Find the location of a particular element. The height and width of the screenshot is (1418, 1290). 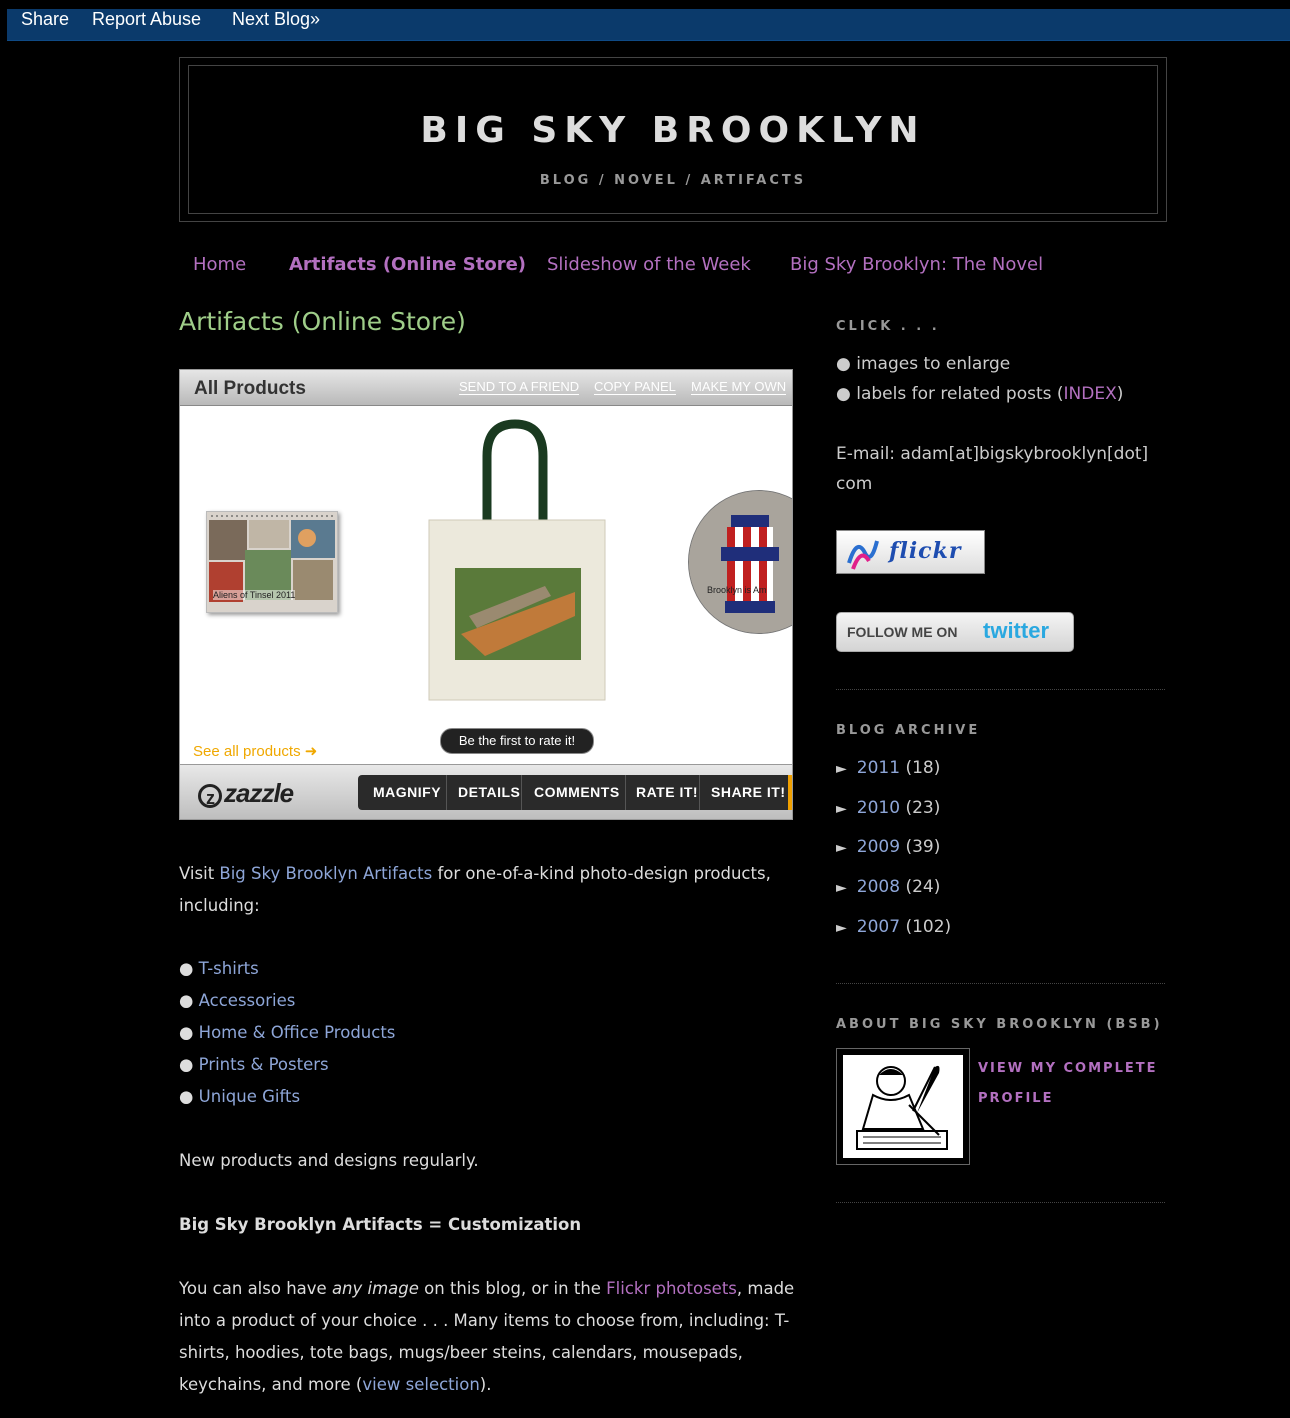

zazzle-logo: z zazzle is located at coordinates (246, 793).